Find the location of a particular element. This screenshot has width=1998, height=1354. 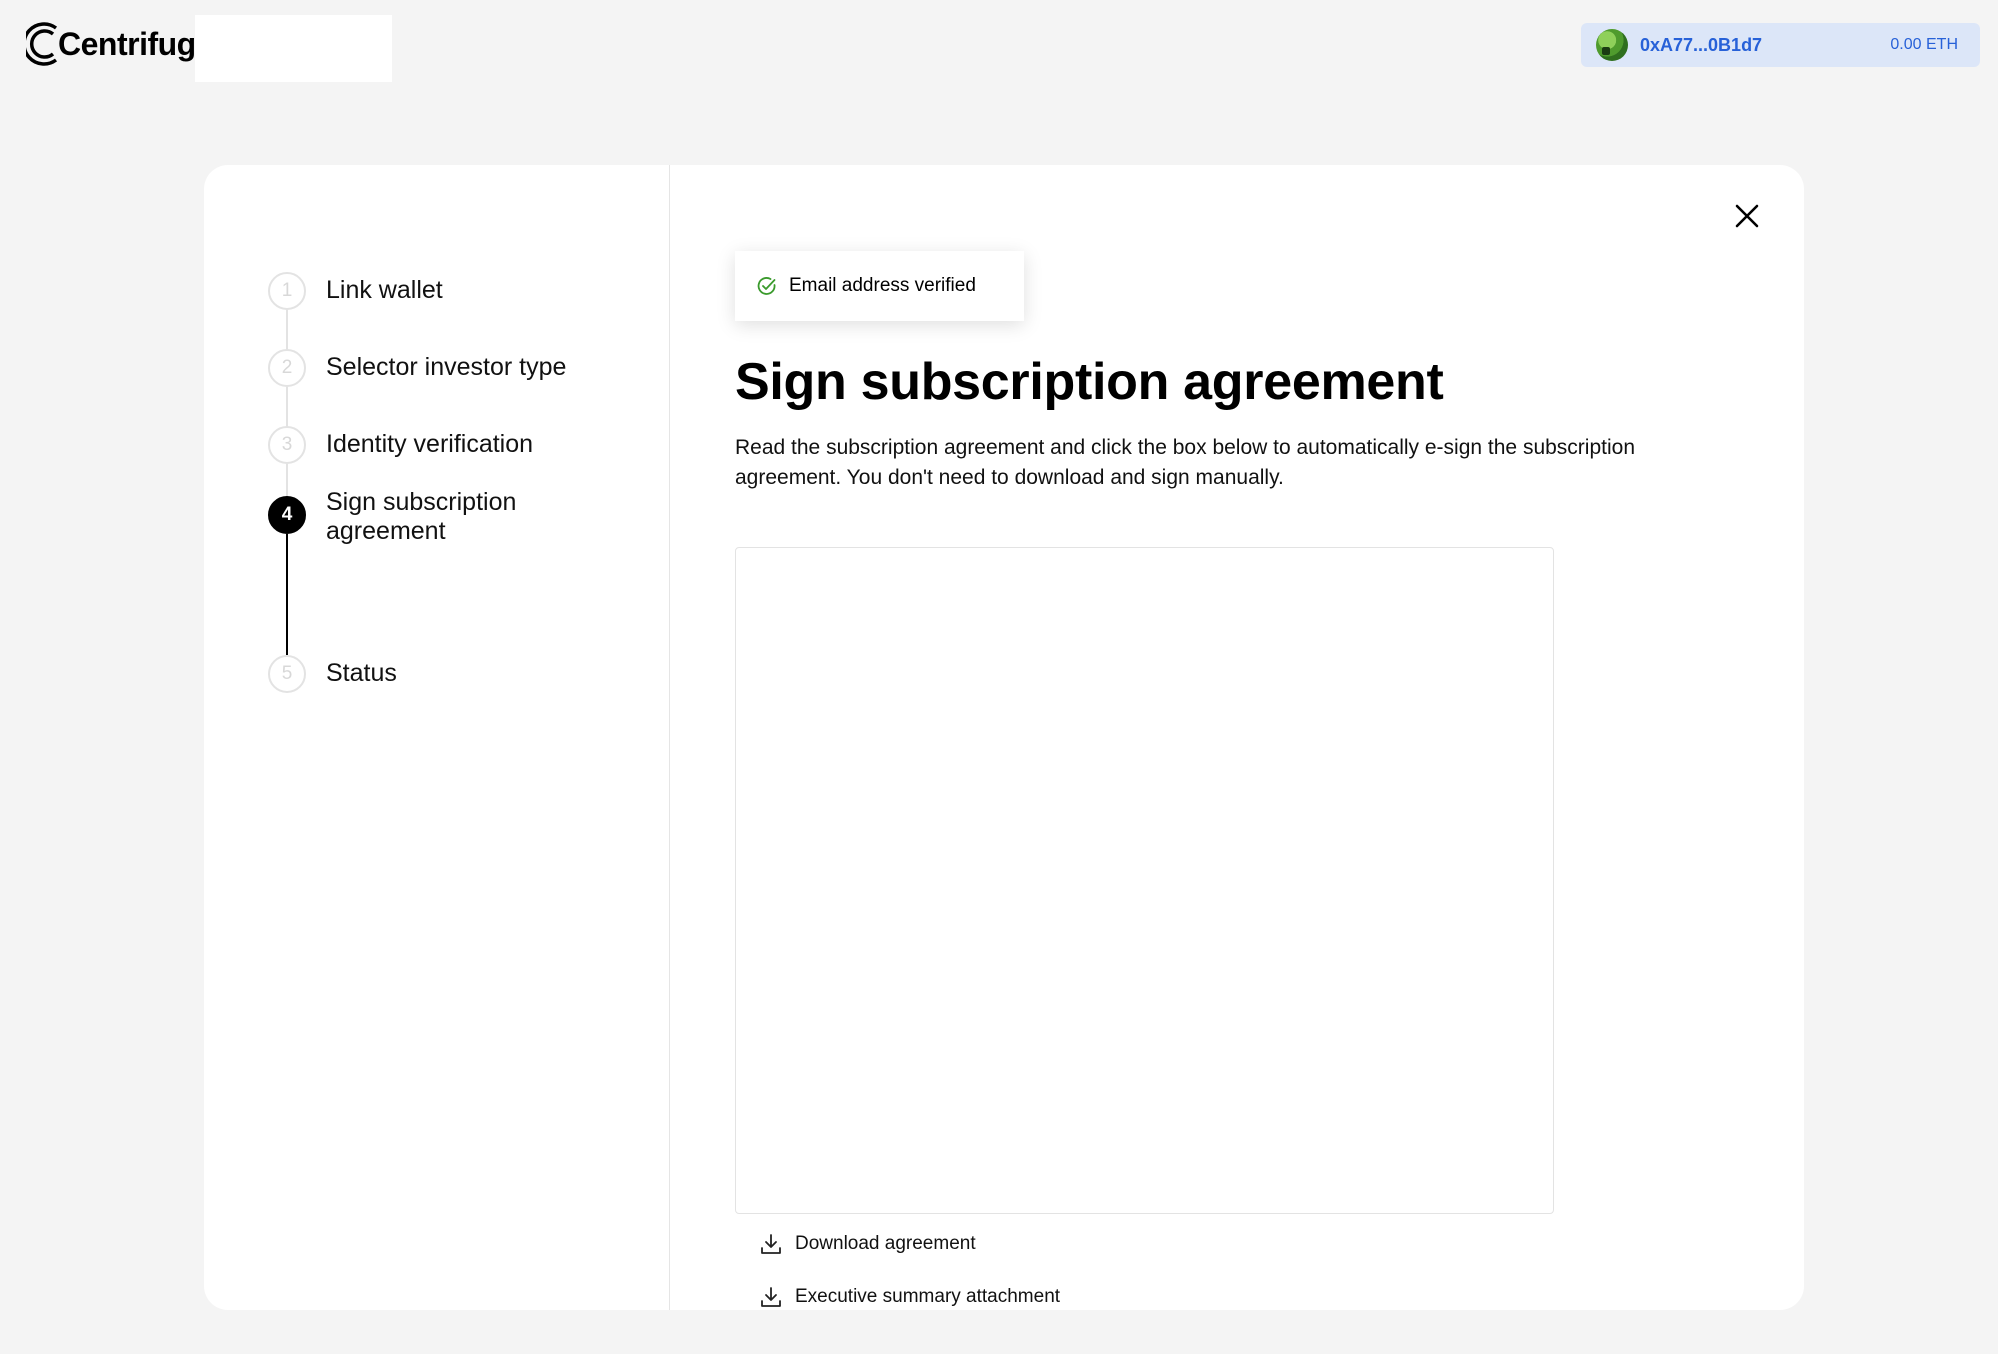

toast-message: Email address verified is located at coordinates (882, 285).